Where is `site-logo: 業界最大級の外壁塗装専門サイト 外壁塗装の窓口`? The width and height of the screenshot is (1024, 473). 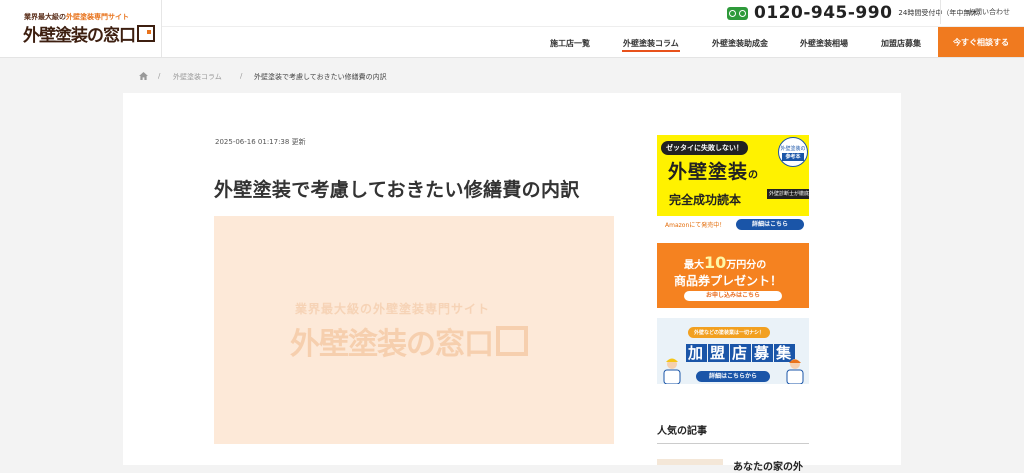
site-logo: 業界最大級の外壁塗装専門サイト 外壁塗装の窓口 is located at coordinates (81, 28).